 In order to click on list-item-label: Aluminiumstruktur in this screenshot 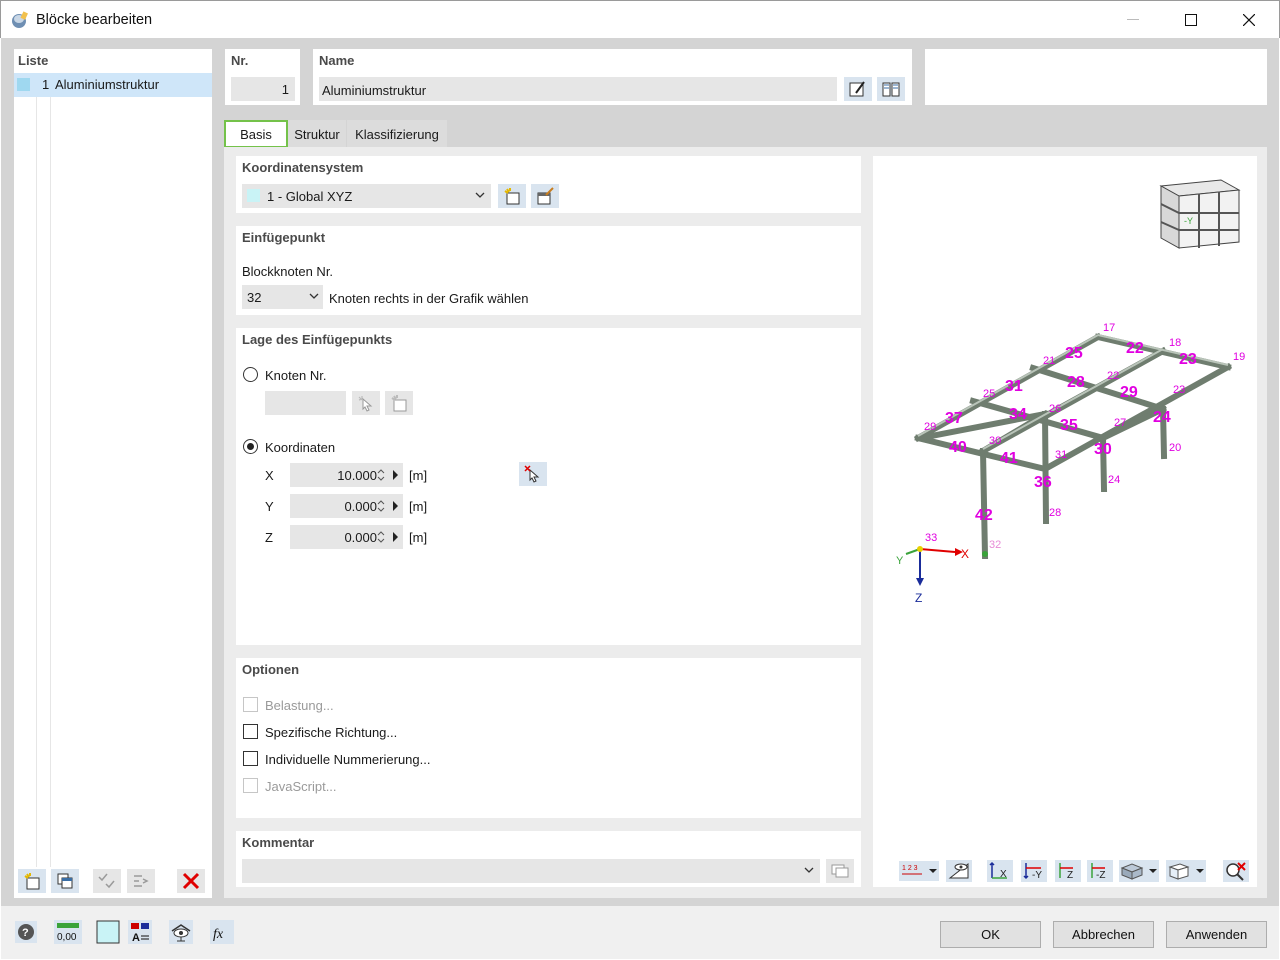, I will do `click(107, 84)`.